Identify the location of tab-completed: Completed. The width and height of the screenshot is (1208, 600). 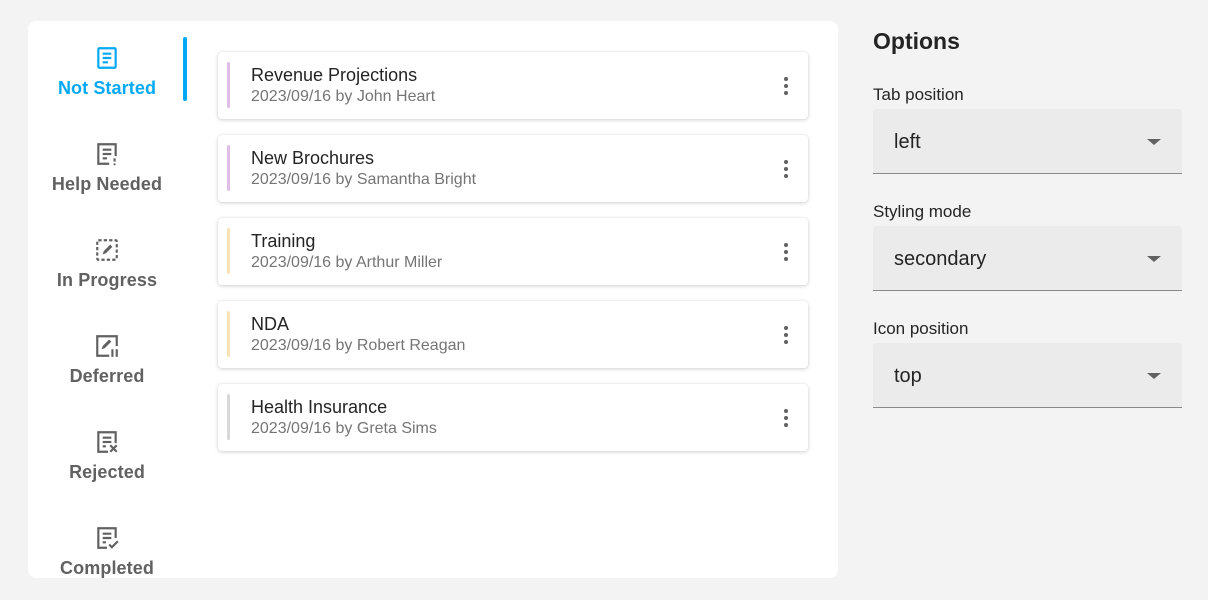
(107, 540).